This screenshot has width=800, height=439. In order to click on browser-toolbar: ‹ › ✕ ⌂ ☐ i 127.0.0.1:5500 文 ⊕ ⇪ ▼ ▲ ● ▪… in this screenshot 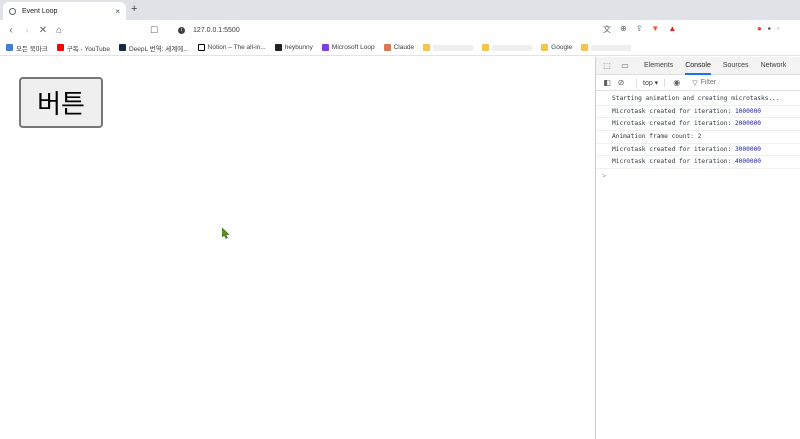, I will do `click(400, 30)`.